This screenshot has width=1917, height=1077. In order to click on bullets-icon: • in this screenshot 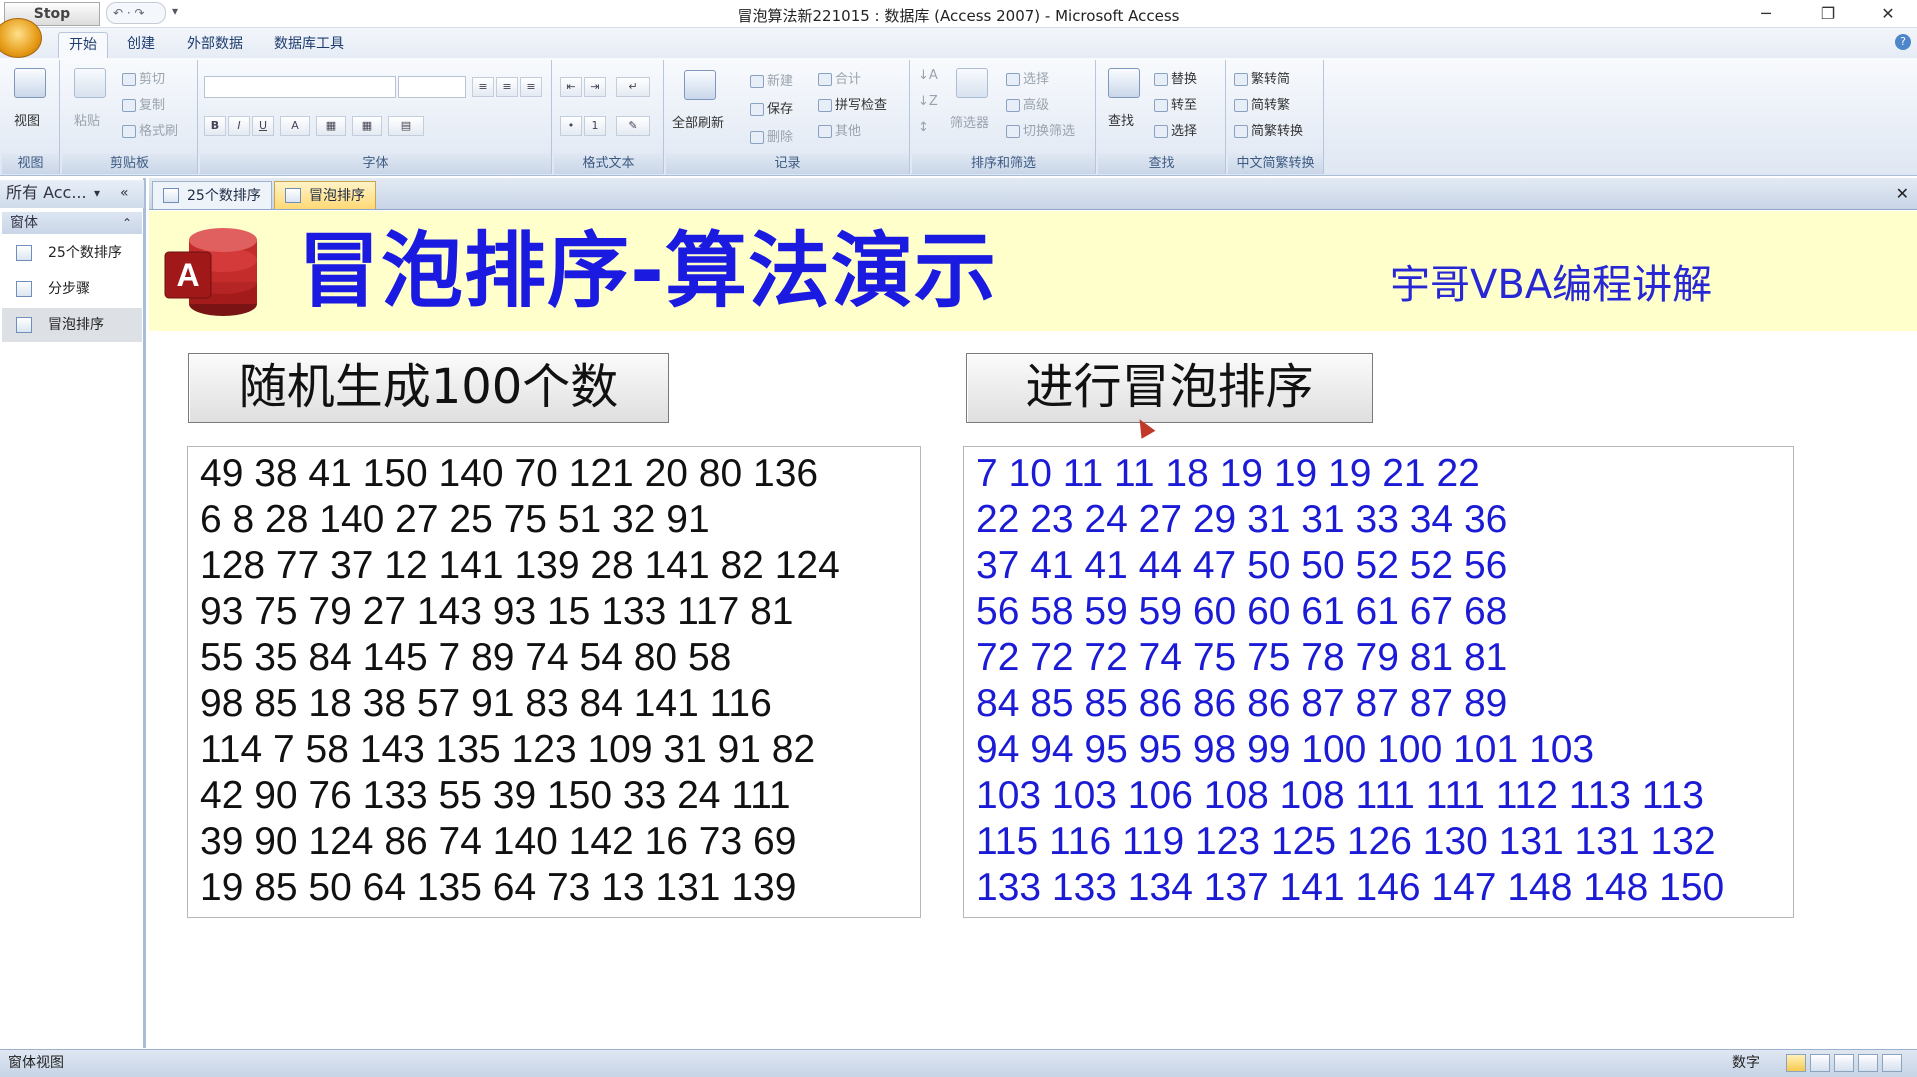, I will do `click(571, 126)`.